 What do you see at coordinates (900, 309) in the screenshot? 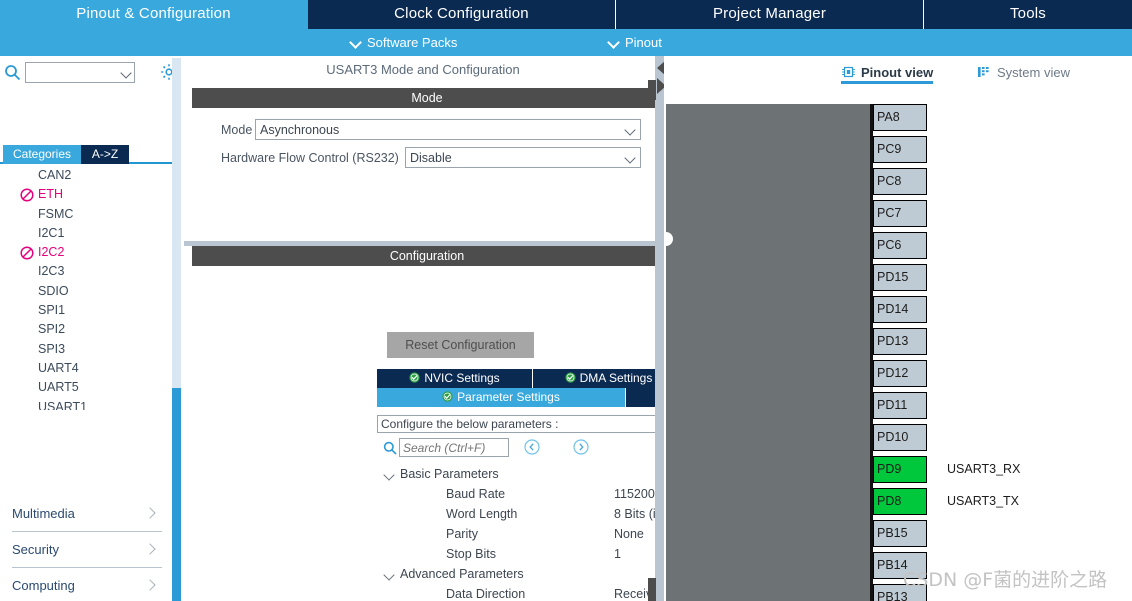
I see `pin-pd14: PD14` at bounding box center [900, 309].